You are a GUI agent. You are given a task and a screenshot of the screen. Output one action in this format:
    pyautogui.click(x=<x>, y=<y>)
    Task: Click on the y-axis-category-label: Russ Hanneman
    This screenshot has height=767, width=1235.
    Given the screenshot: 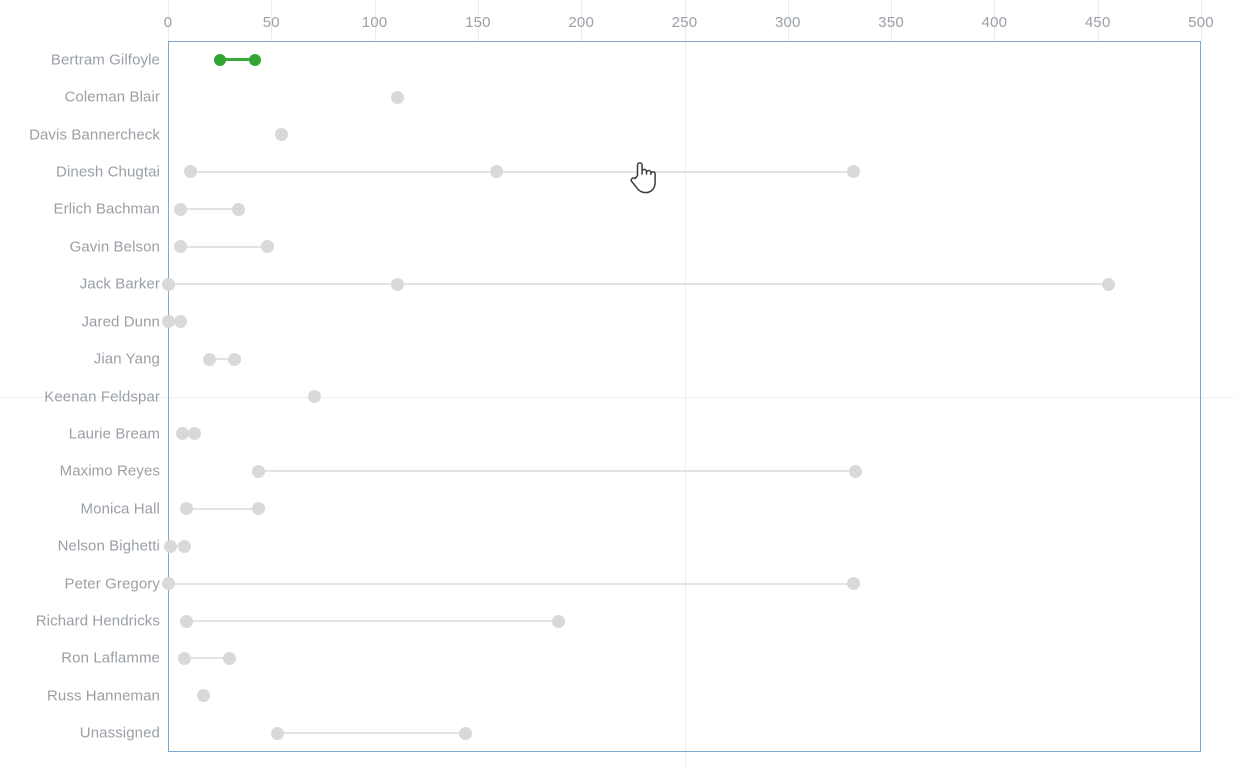 What is the action you would take?
    pyautogui.click(x=103, y=695)
    